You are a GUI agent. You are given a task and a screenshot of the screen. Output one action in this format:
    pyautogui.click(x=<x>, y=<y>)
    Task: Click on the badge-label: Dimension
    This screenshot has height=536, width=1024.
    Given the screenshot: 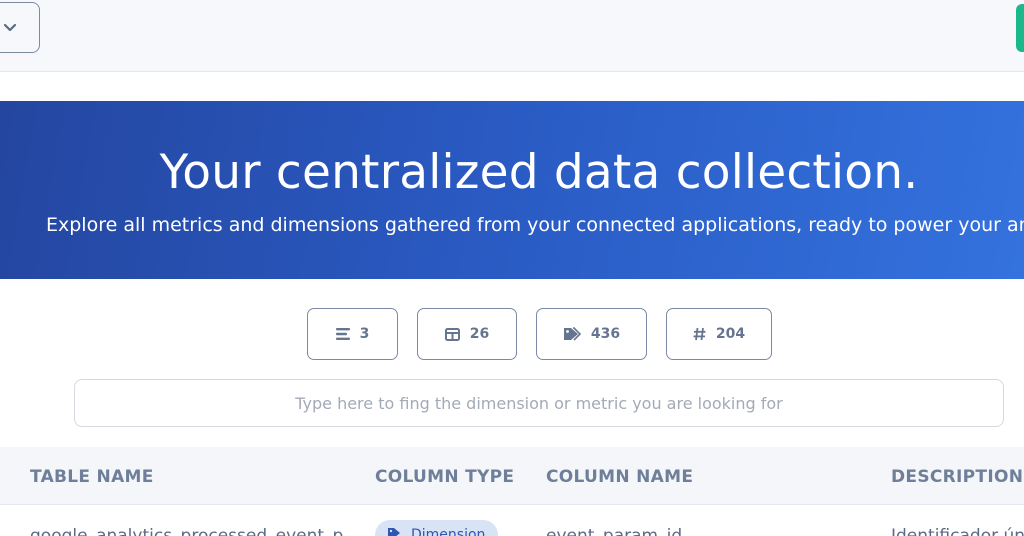 What is the action you would take?
    pyautogui.click(x=448, y=531)
    